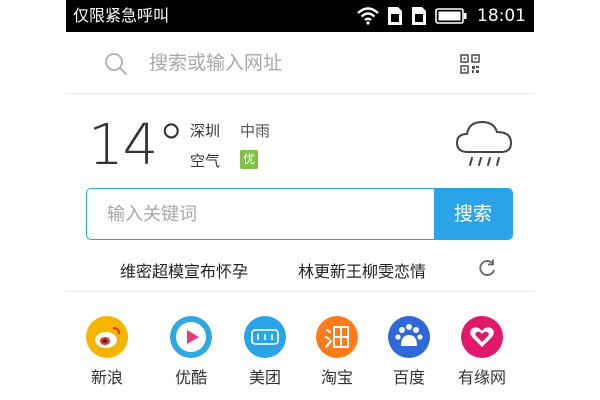  Describe the element at coordinates (337, 337) in the screenshot. I see `taobao-icon` at that location.